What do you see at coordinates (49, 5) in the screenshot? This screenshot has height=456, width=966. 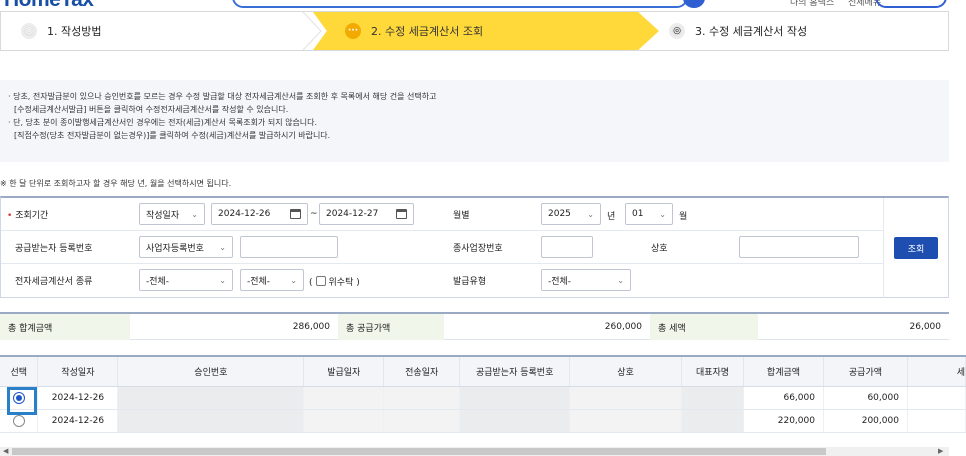 I see `hometax-logo: HomeTax` at bounding box center [49, 5].